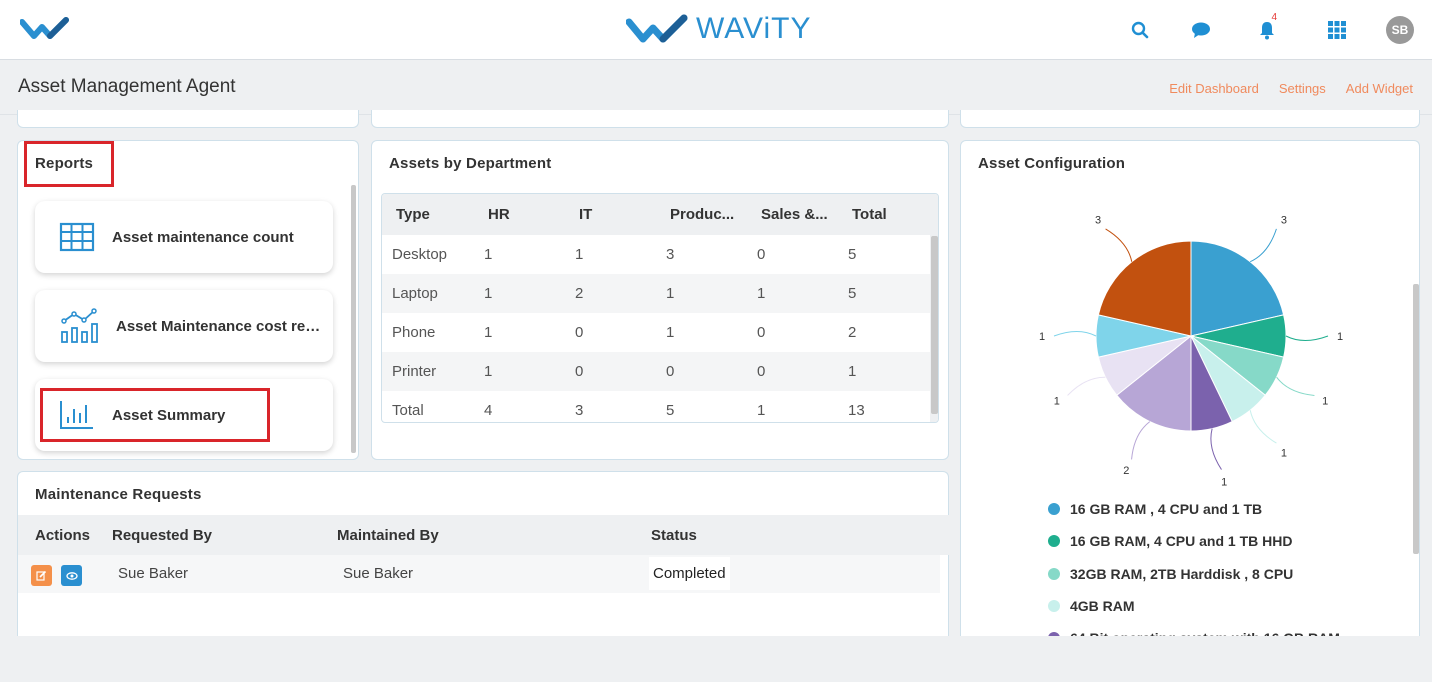 This screenshot has width=1432, height=682. I want to click on table-row: Printer 1 0 0 0 1, so click(656, 371).